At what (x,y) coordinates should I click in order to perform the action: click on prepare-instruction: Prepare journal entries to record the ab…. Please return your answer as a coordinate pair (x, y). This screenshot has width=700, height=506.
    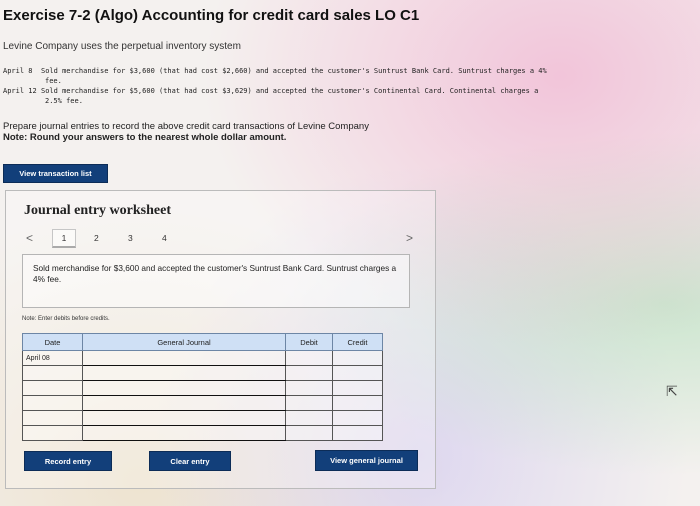
    Looking at the image, I should click on (186, 126).